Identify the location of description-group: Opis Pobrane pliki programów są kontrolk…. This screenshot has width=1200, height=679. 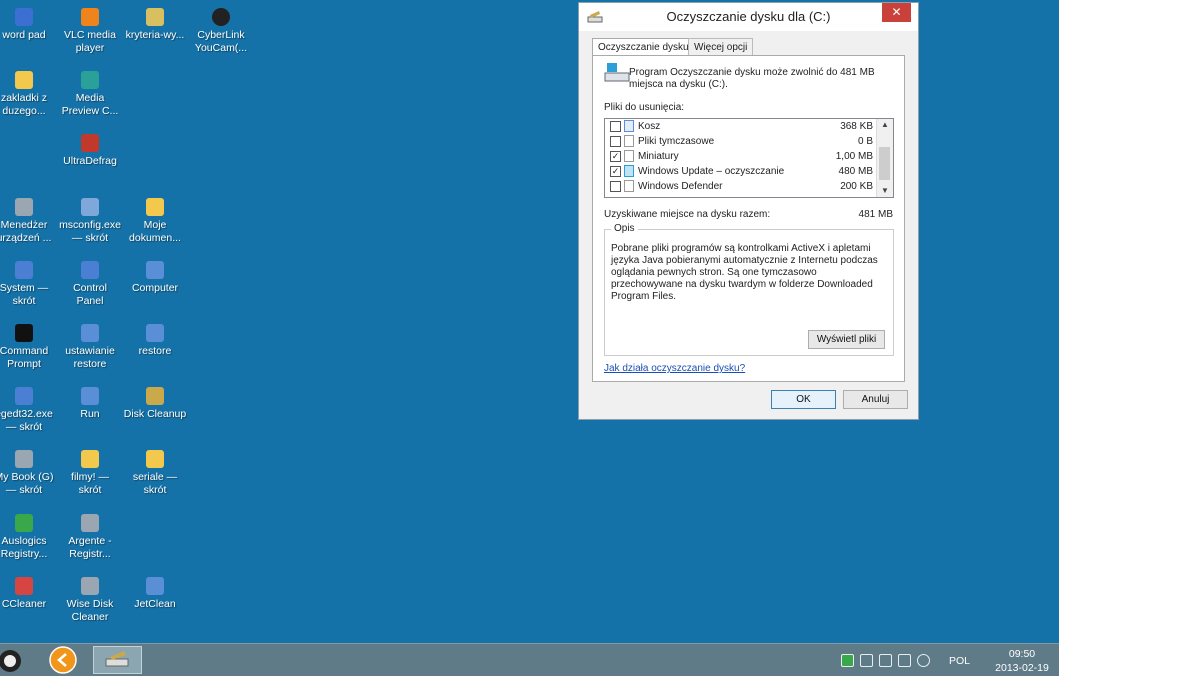
(749, 289).